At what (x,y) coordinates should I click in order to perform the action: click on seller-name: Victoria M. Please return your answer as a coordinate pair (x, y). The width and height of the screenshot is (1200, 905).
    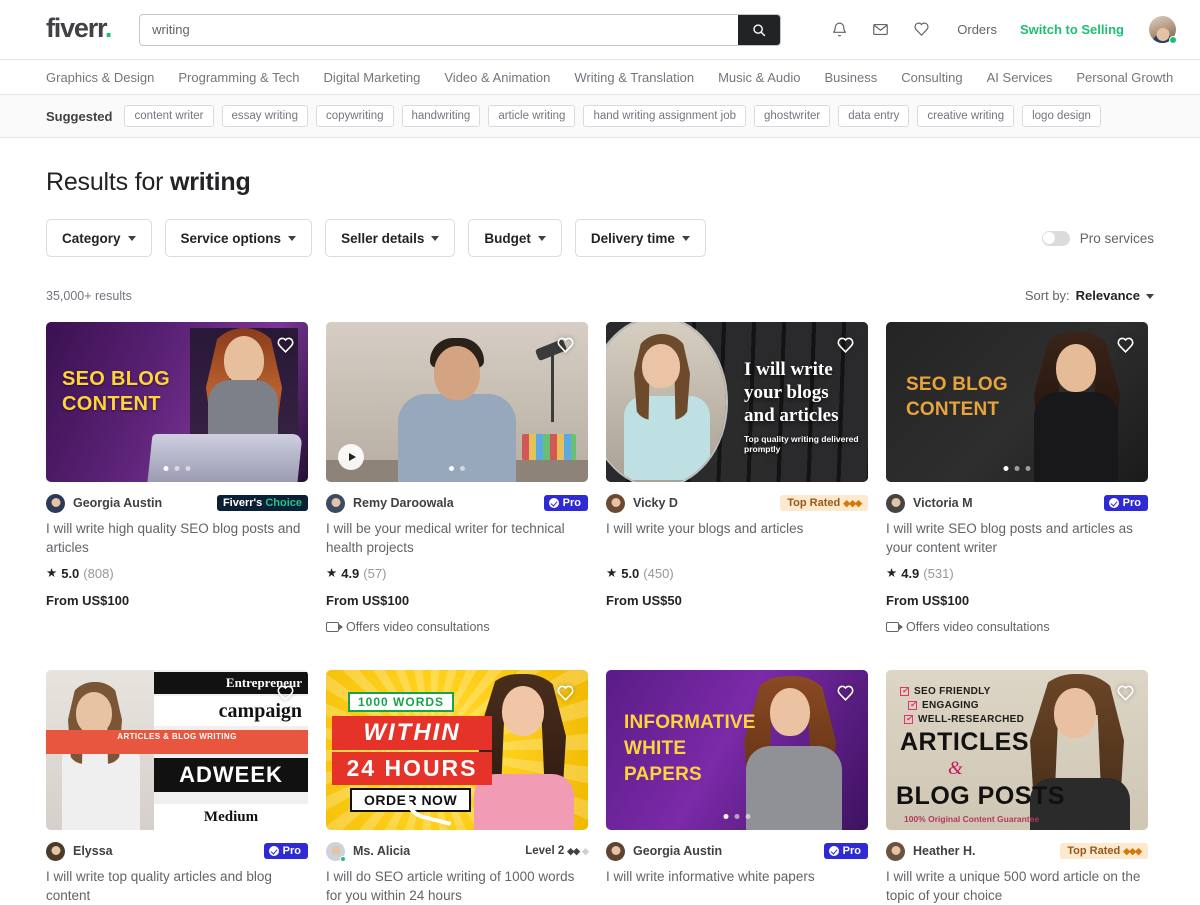
    Looking at the image, I should click on (943, 503).